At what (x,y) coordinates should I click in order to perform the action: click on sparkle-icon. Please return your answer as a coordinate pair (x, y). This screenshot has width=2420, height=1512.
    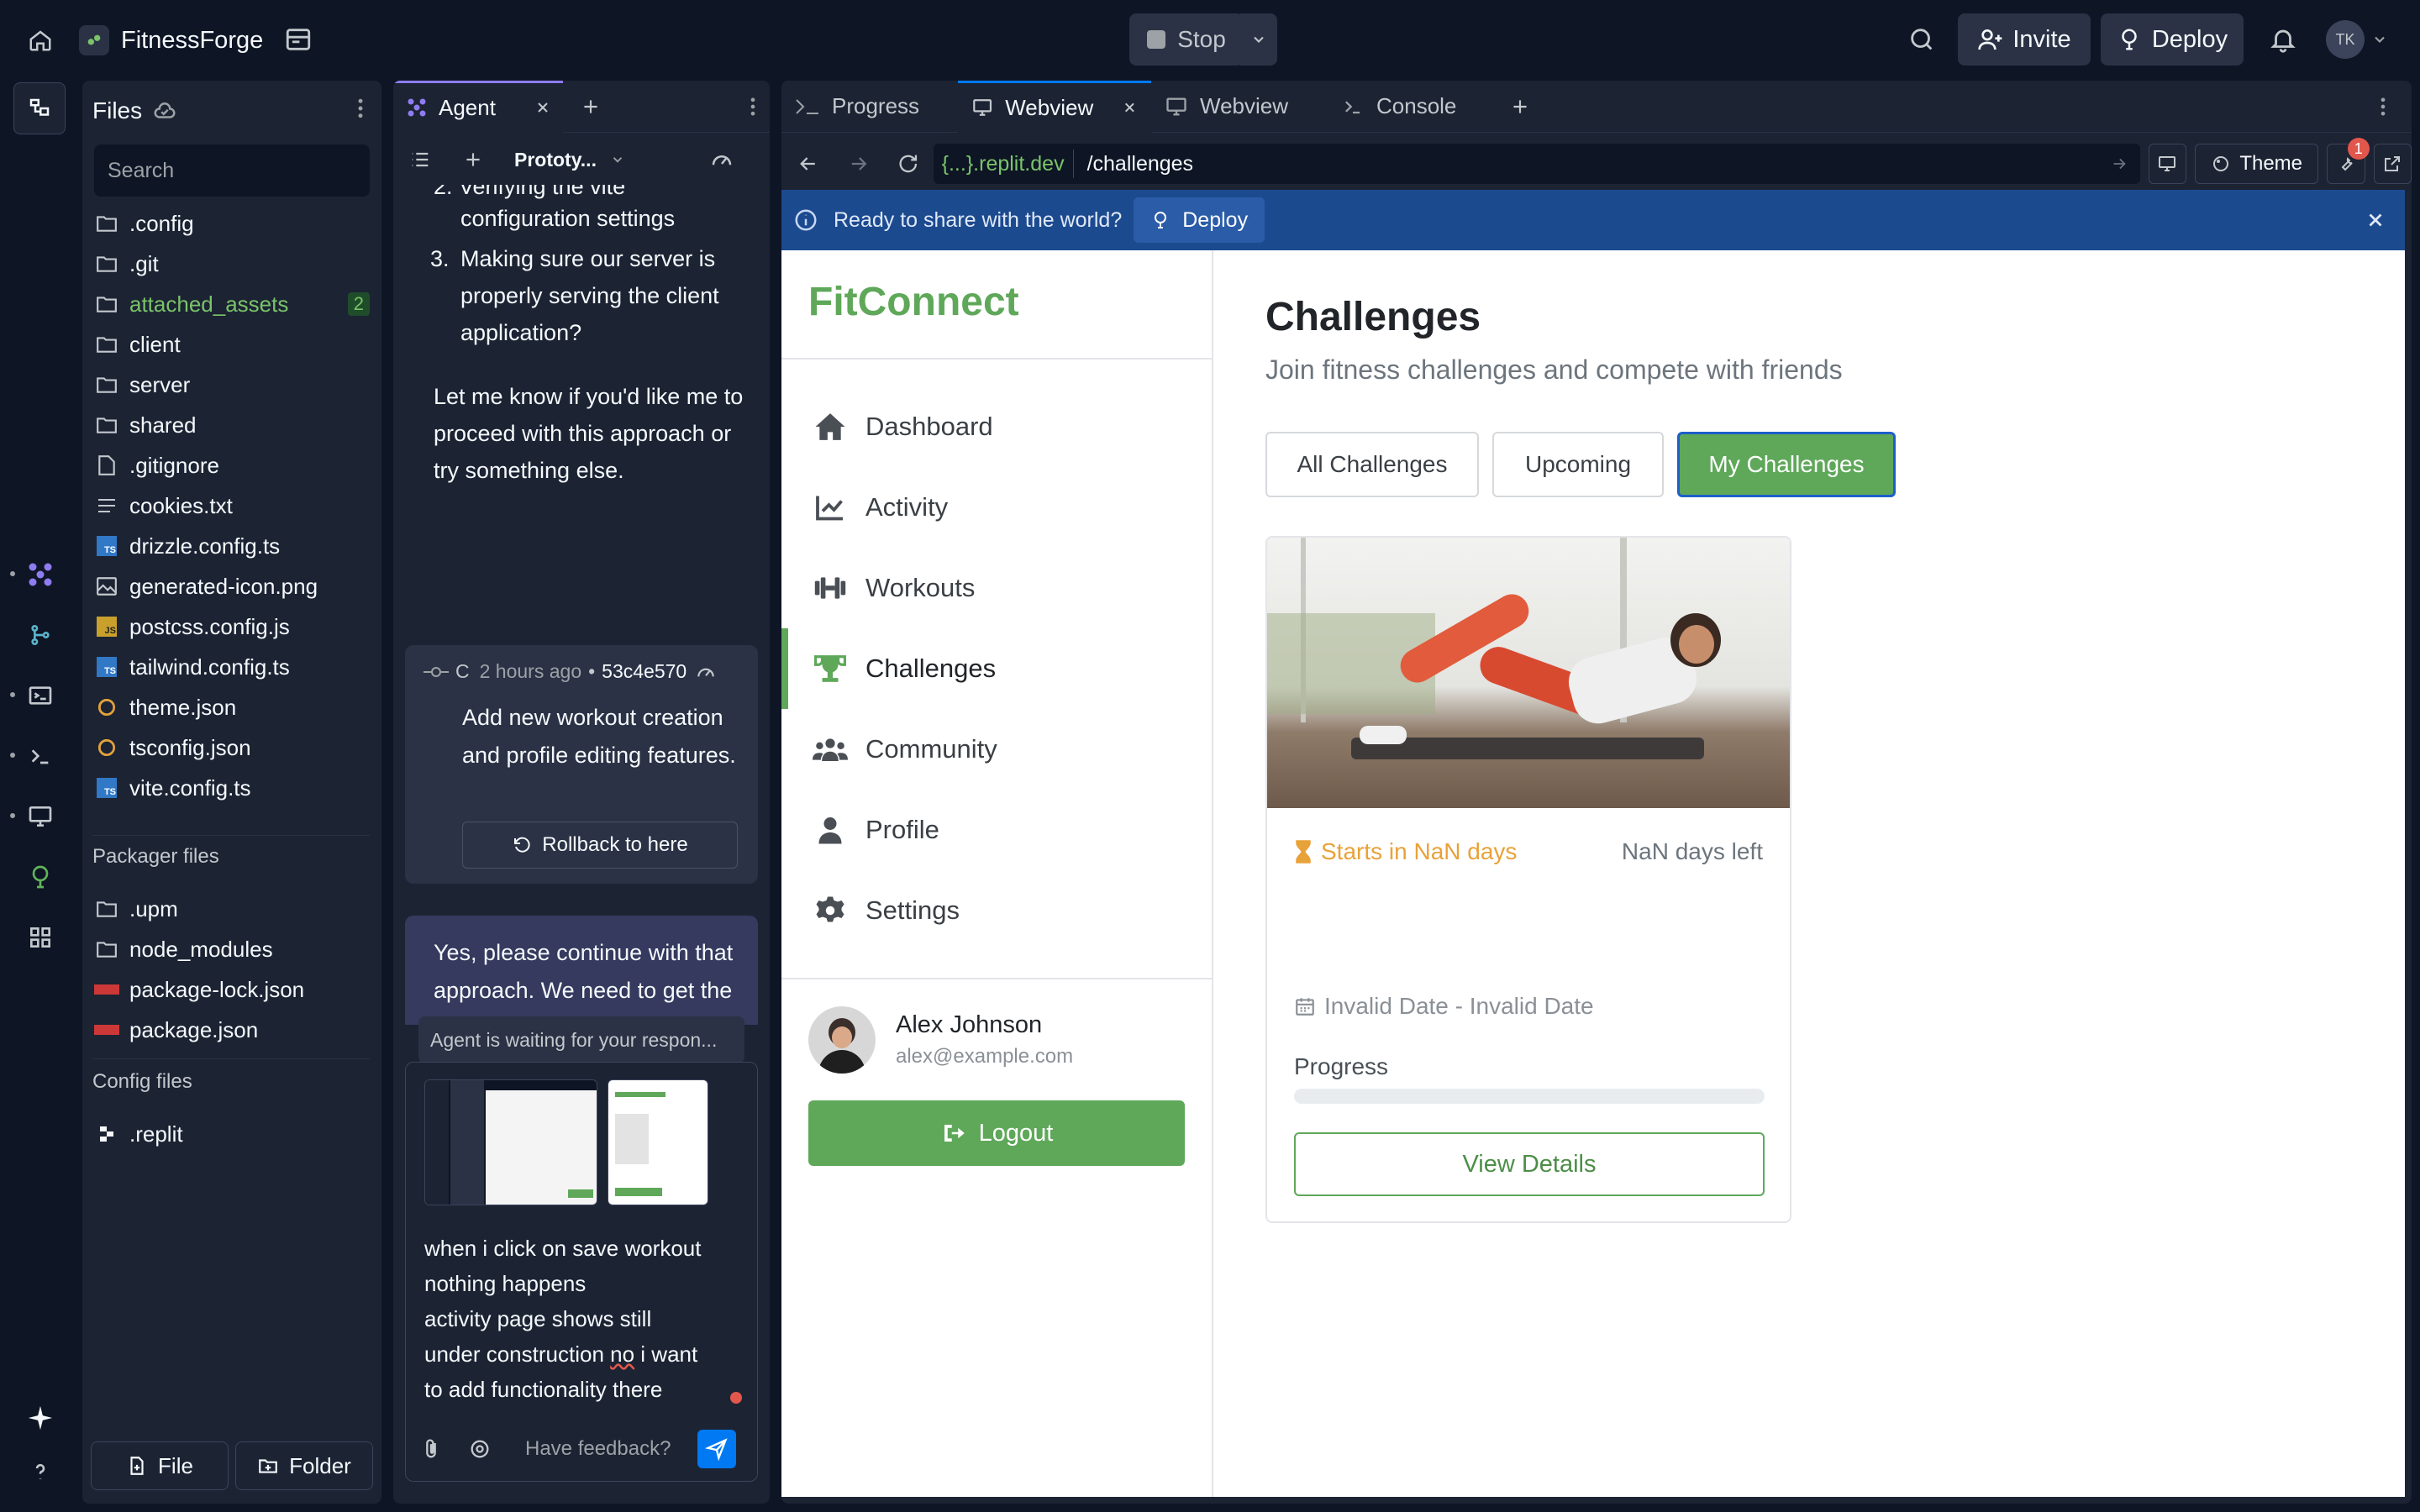
    Looking at the image, I should click on (40, 1418).